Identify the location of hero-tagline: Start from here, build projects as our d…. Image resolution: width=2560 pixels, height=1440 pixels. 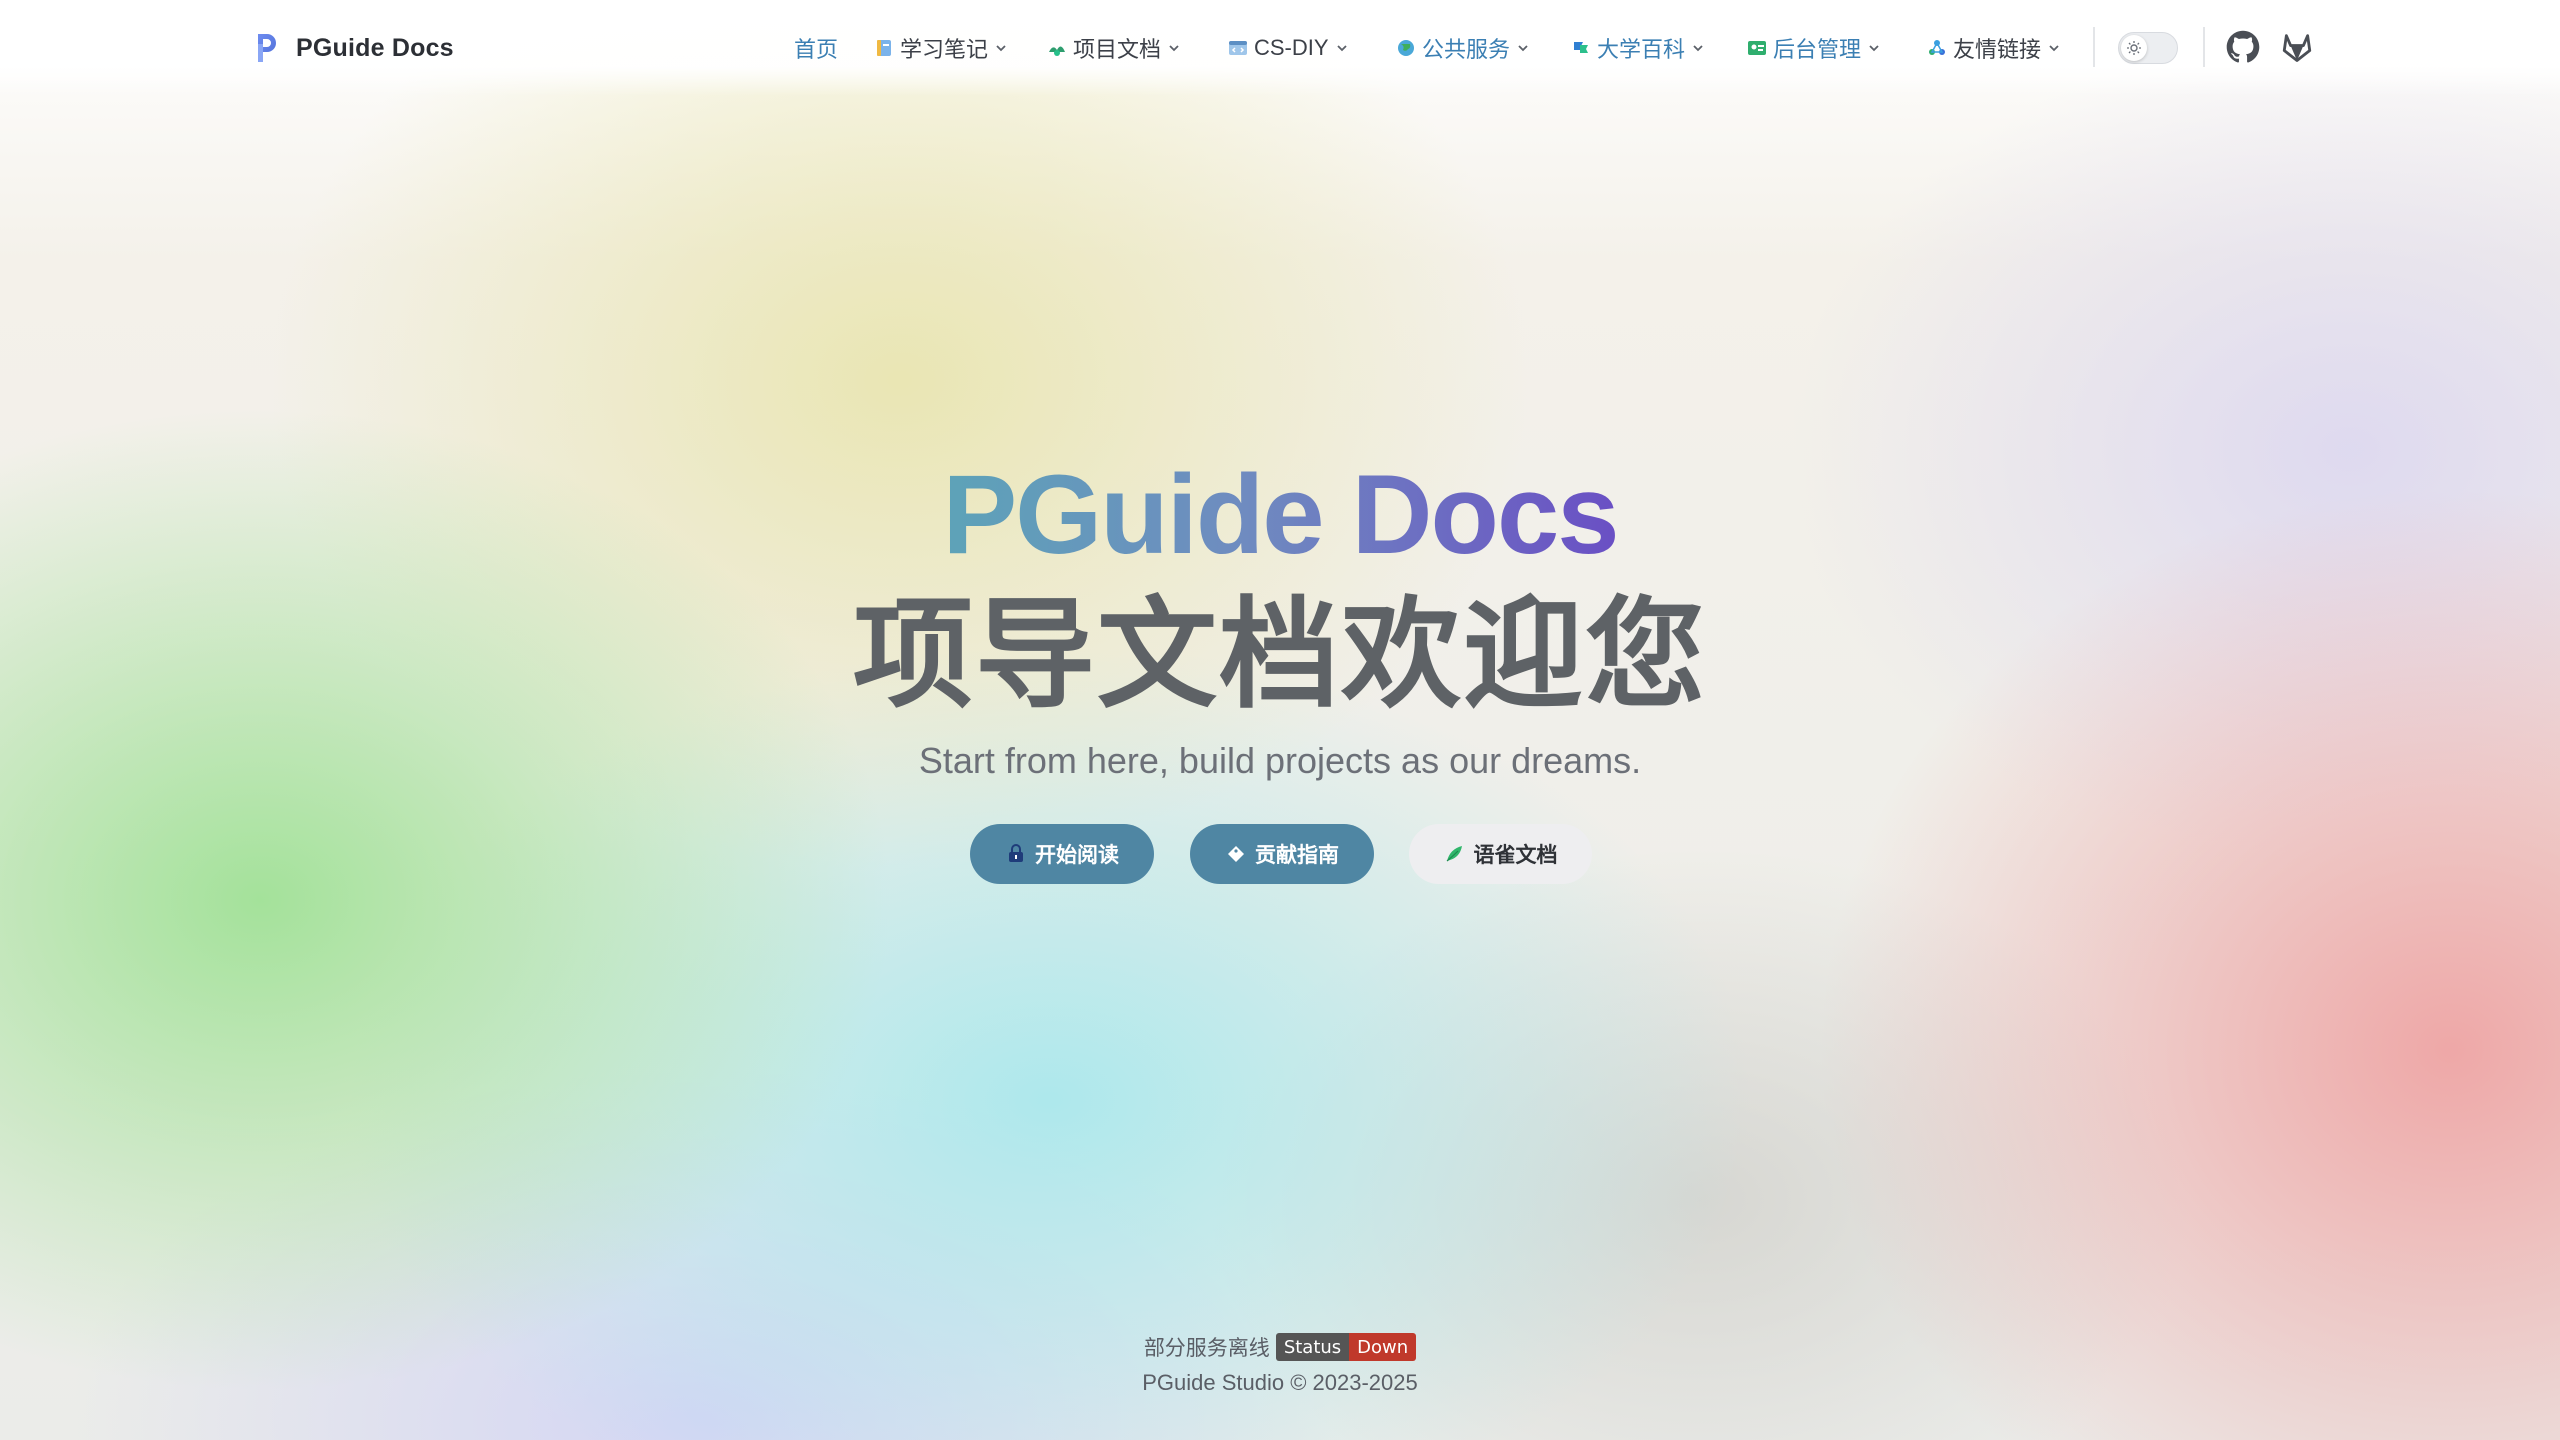
(1280, 760).